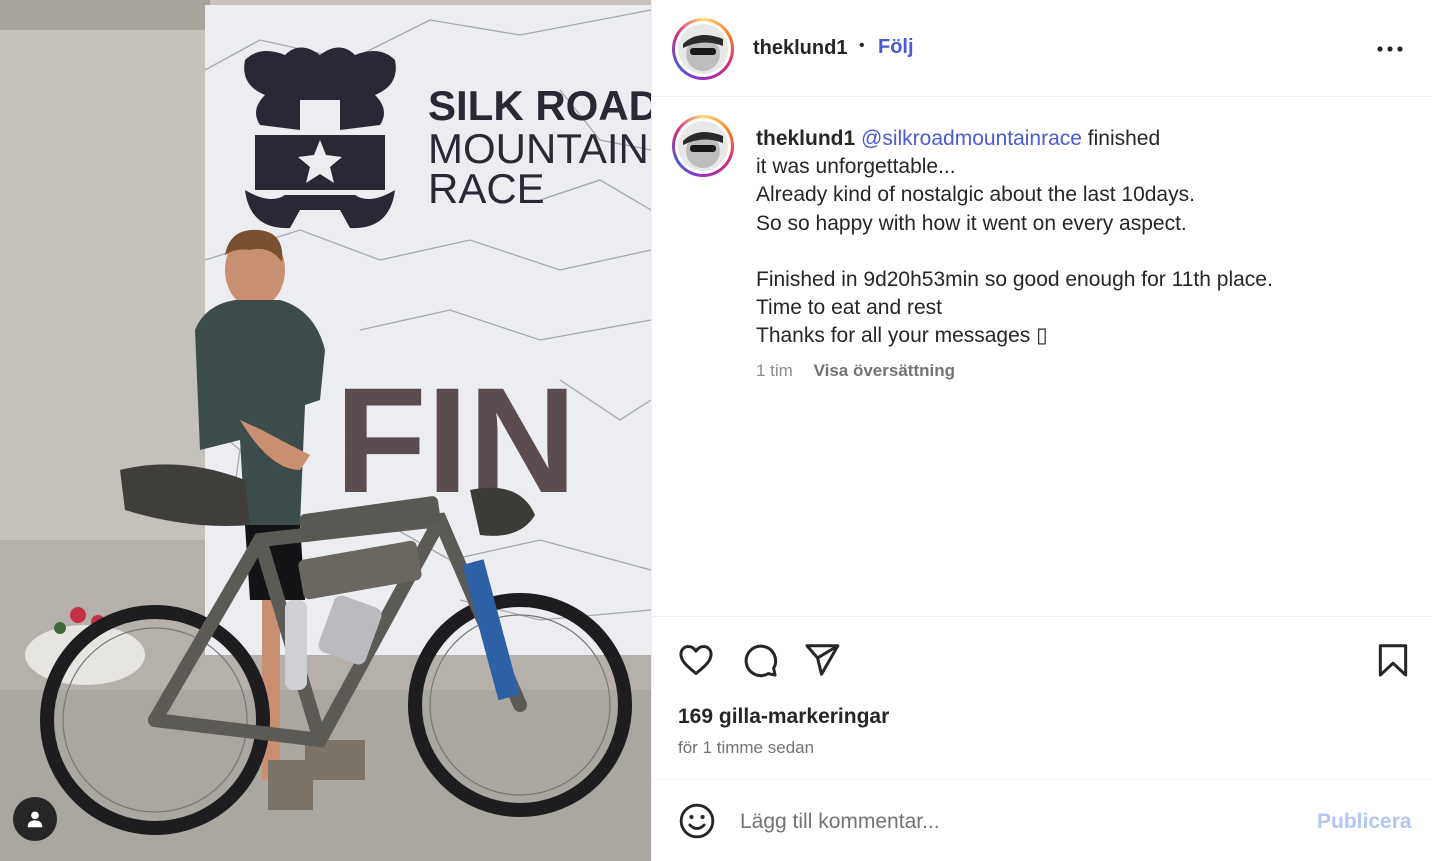  I want to click on send-icon, so click(822, 660).